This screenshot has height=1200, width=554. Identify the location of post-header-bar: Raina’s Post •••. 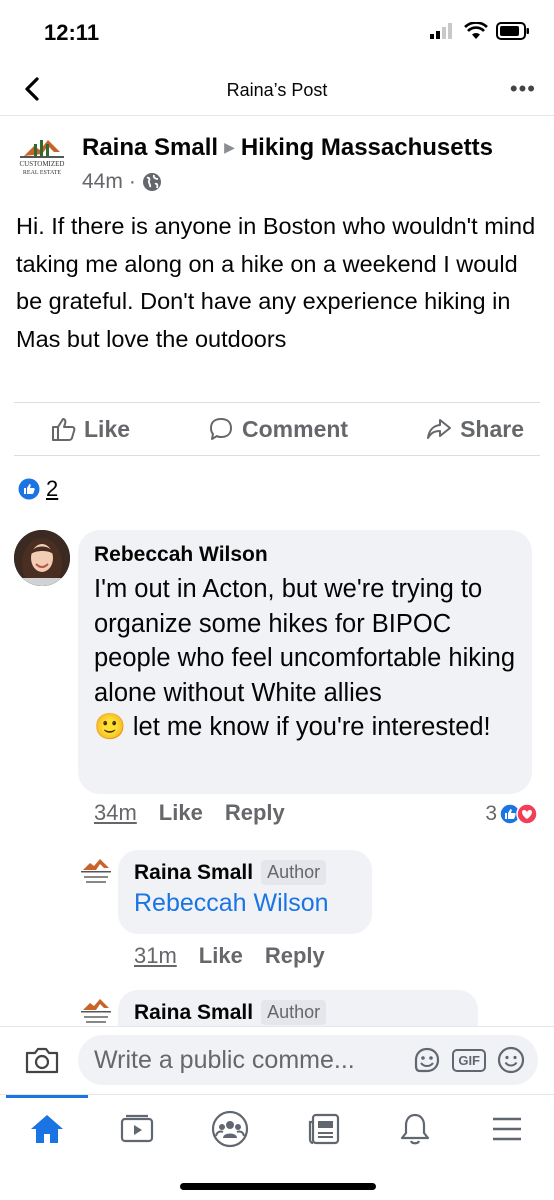
(277, 90).